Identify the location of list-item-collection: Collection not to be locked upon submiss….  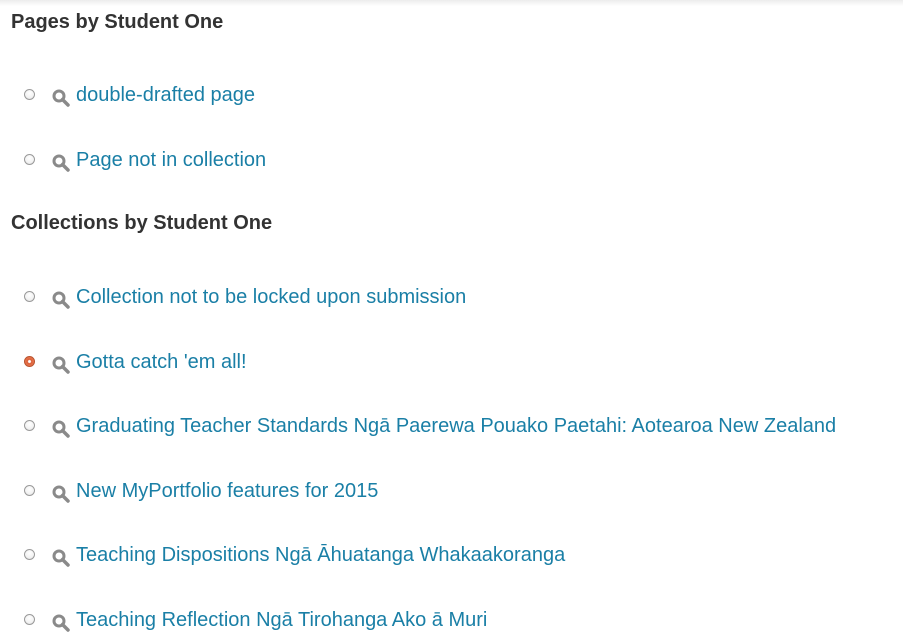
(451, 300).